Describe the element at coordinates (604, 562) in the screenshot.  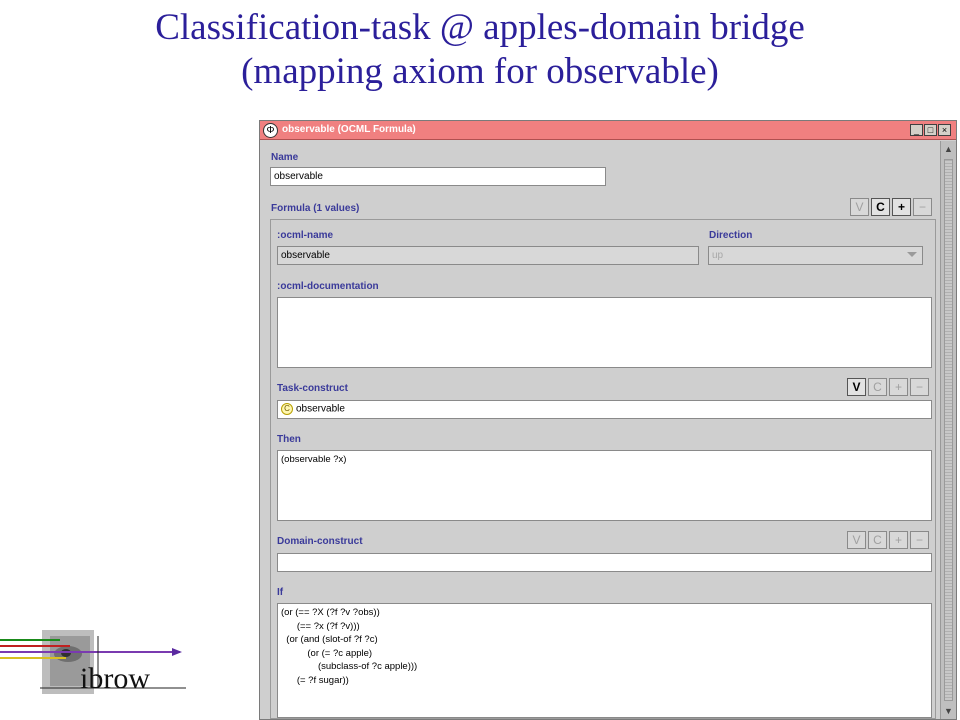
I see `domain-construct-field` at that location.